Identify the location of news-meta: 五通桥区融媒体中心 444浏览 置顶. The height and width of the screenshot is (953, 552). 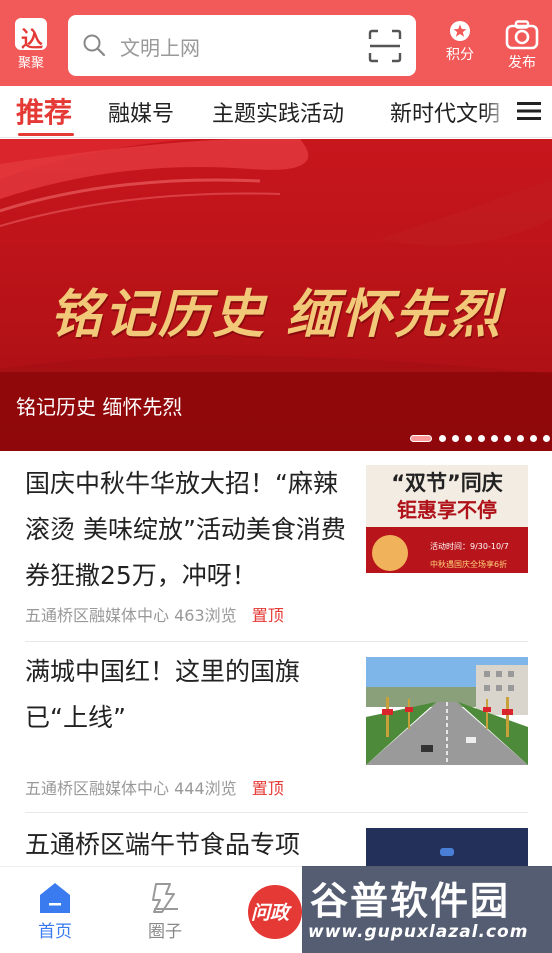
(154, 787).